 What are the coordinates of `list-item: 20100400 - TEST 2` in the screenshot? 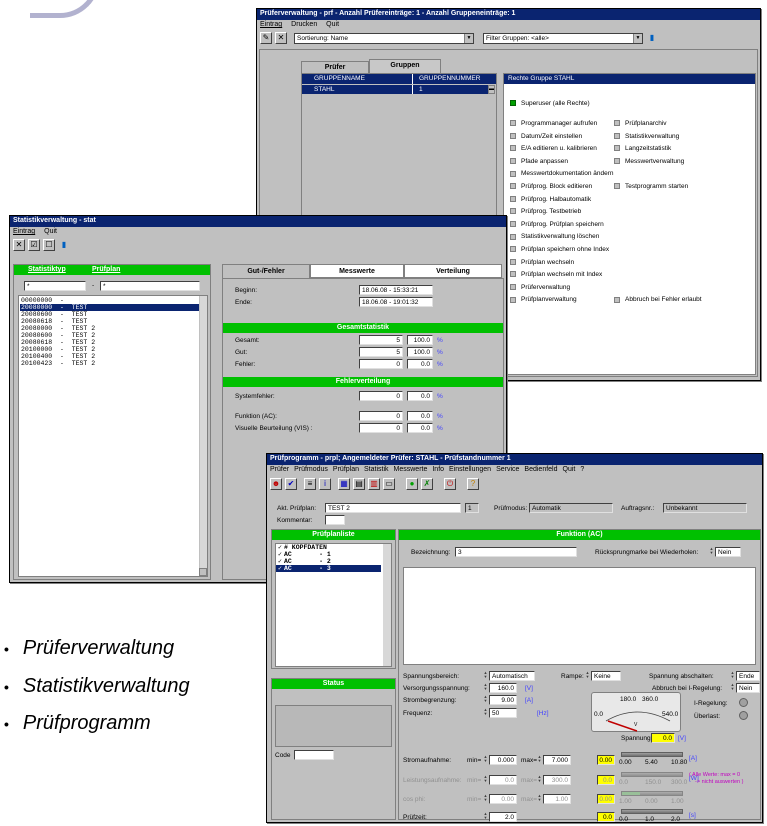 It's located at (113, 356).